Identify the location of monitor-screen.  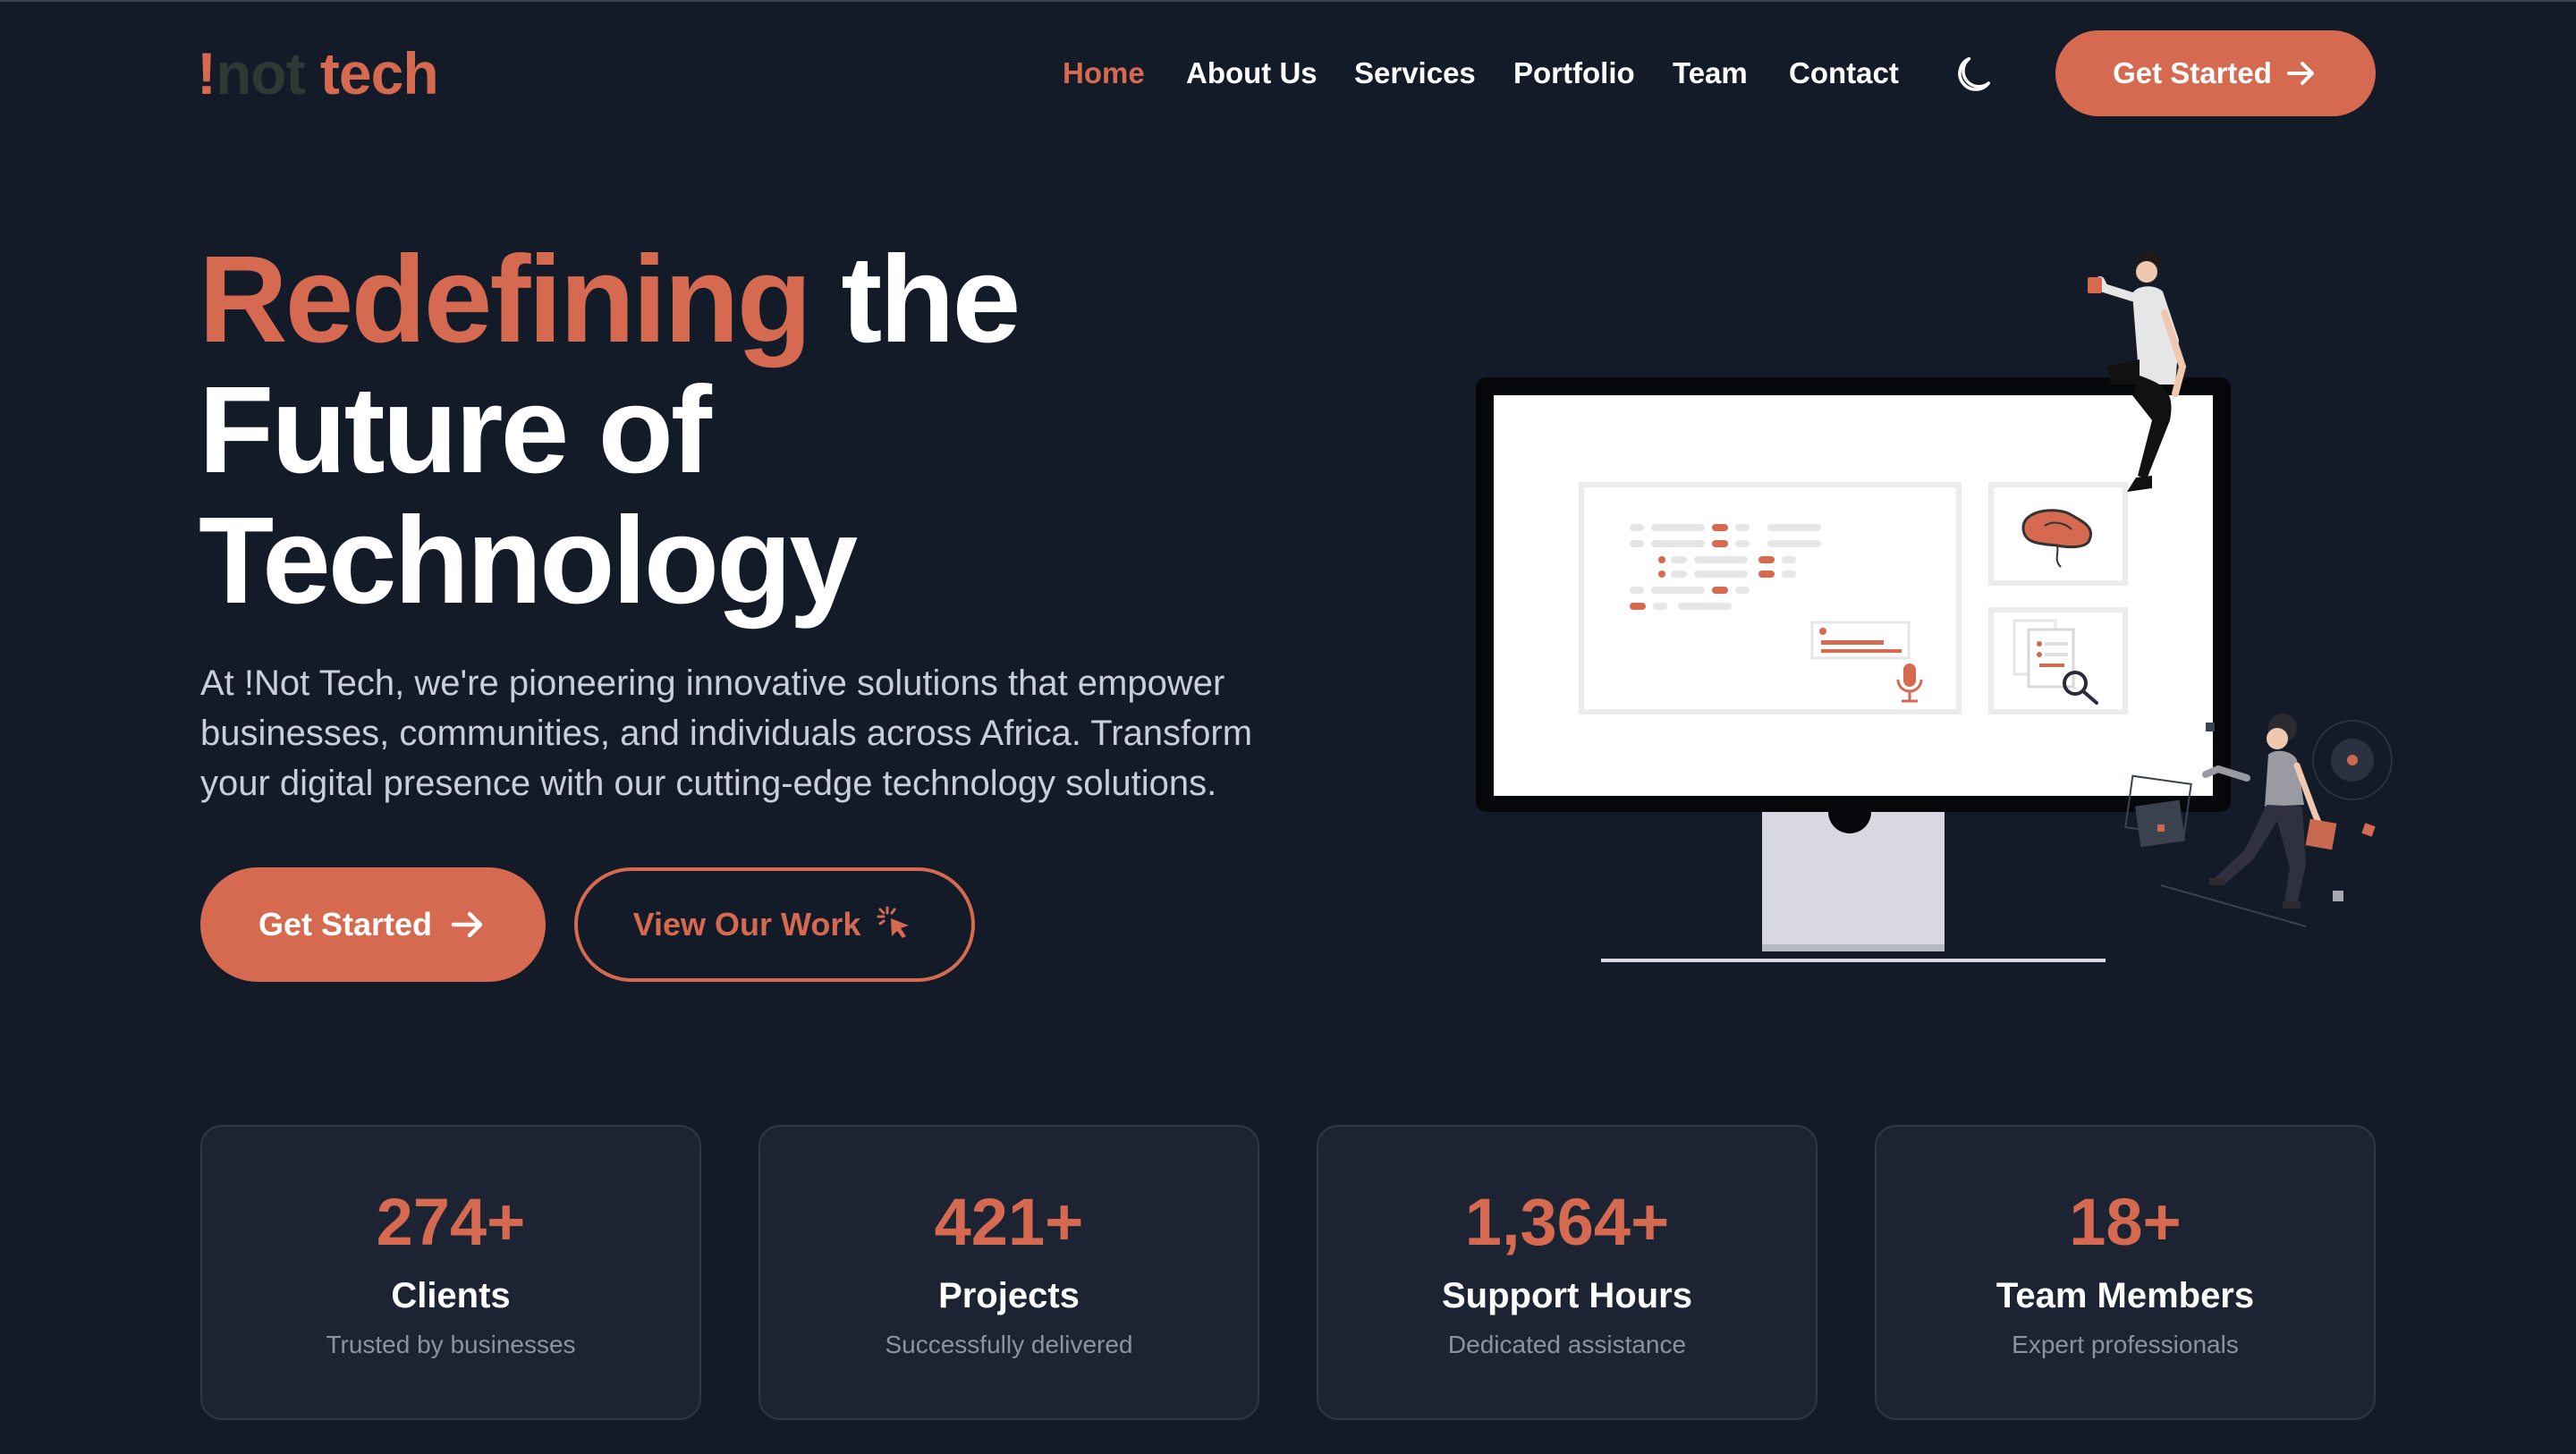
(1853, 595).